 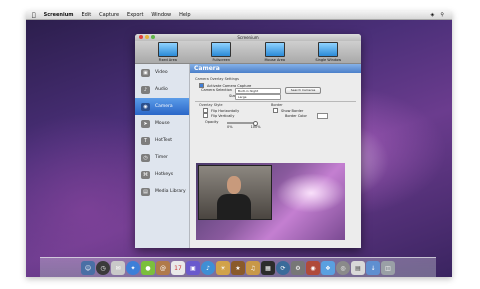 What do you see at coordinates (205, 115) in the screenshot?
I see `flip-vertically-checkbox` at bounding box center [205, 115].